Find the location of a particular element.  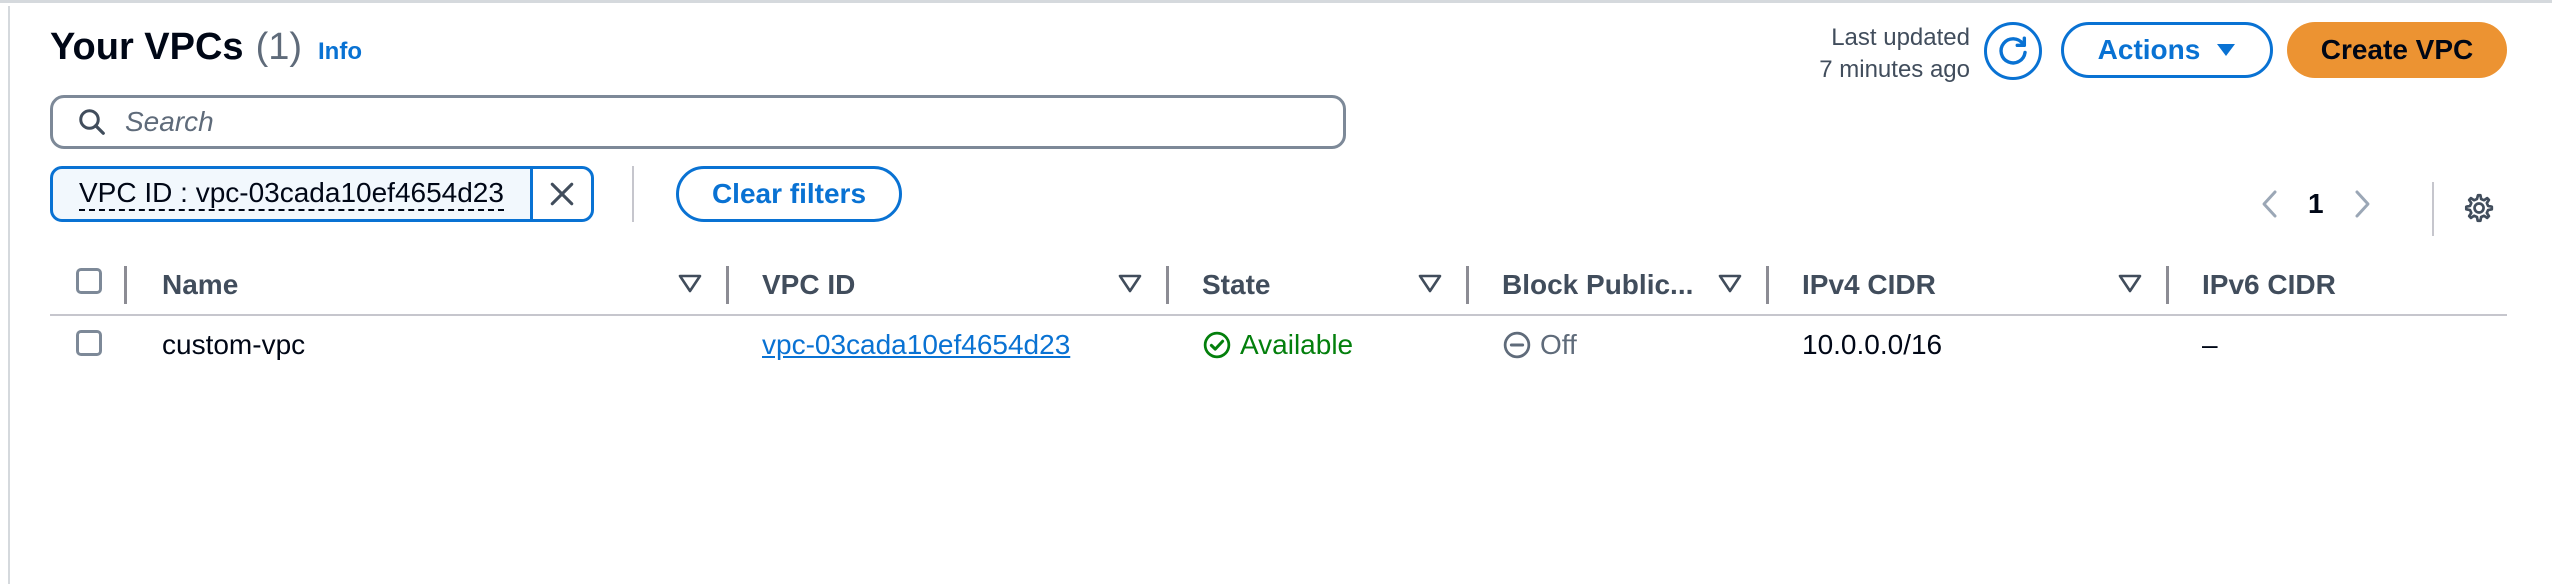

refresh-icon is located at coordinates (2013, 50).